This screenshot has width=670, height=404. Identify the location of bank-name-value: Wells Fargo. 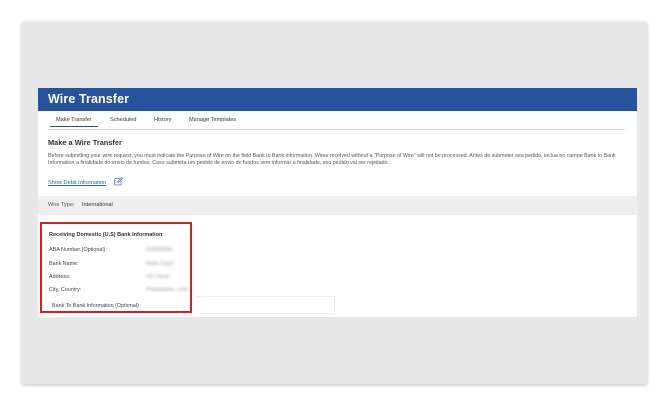
(160, 264).